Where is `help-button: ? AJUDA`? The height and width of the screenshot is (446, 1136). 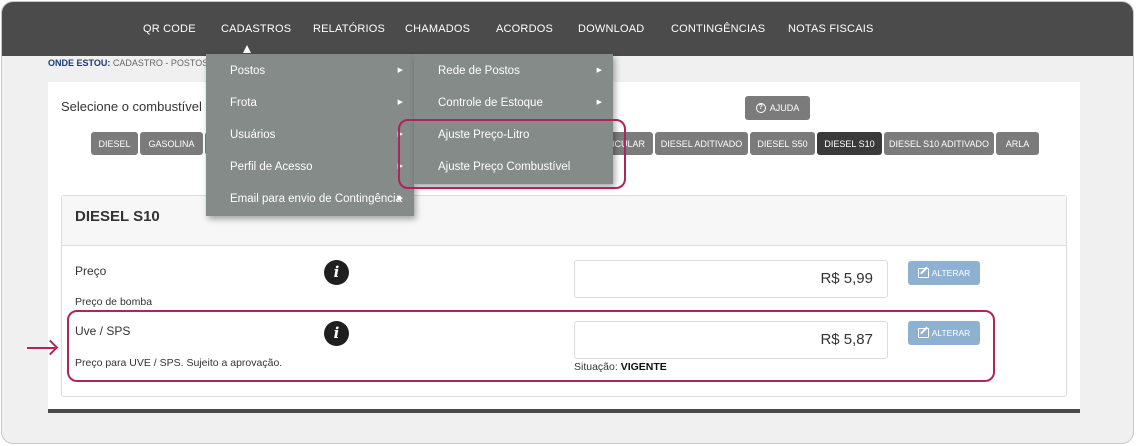 help-button: ? AJUDA is located at coordinates (777, 108).